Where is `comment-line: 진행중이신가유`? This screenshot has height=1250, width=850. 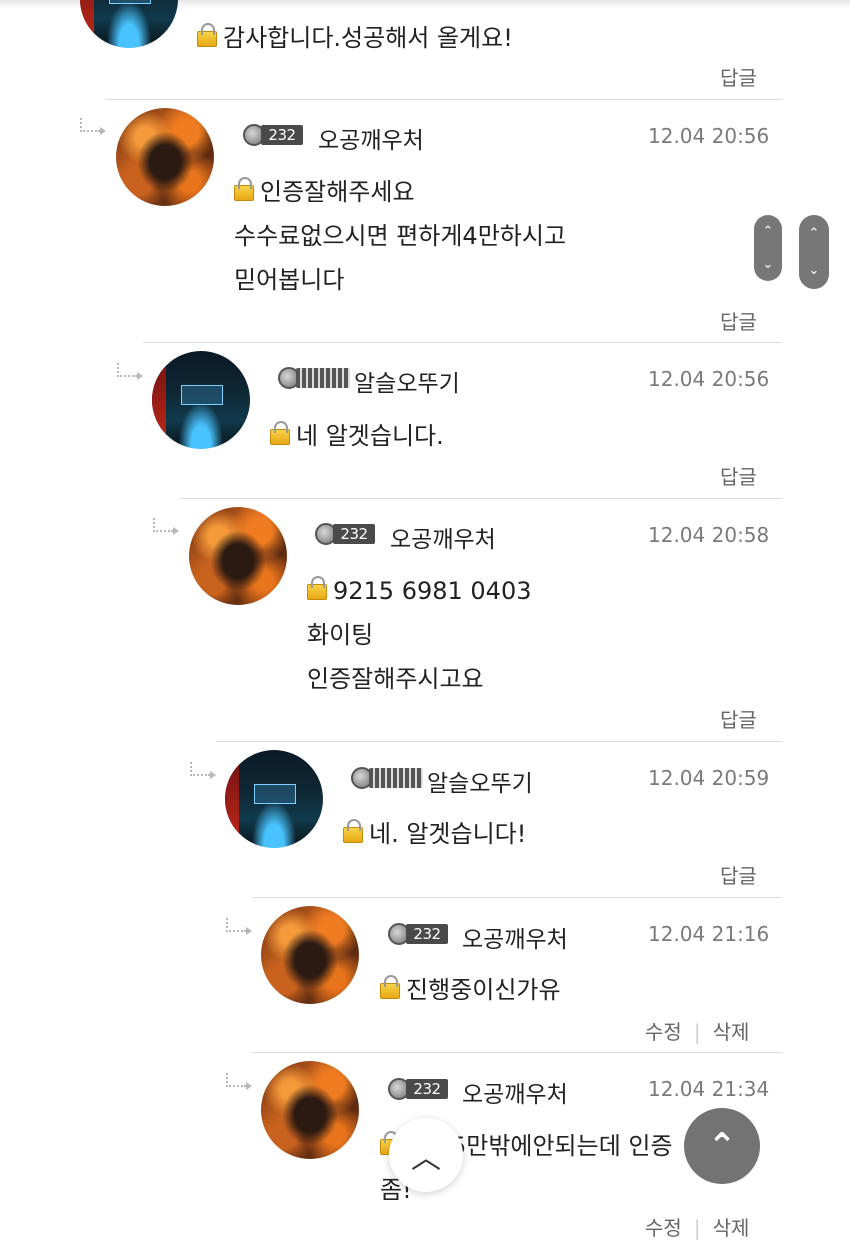
comment-line: 진행중이신가유 is located at coordinates (483, 990).